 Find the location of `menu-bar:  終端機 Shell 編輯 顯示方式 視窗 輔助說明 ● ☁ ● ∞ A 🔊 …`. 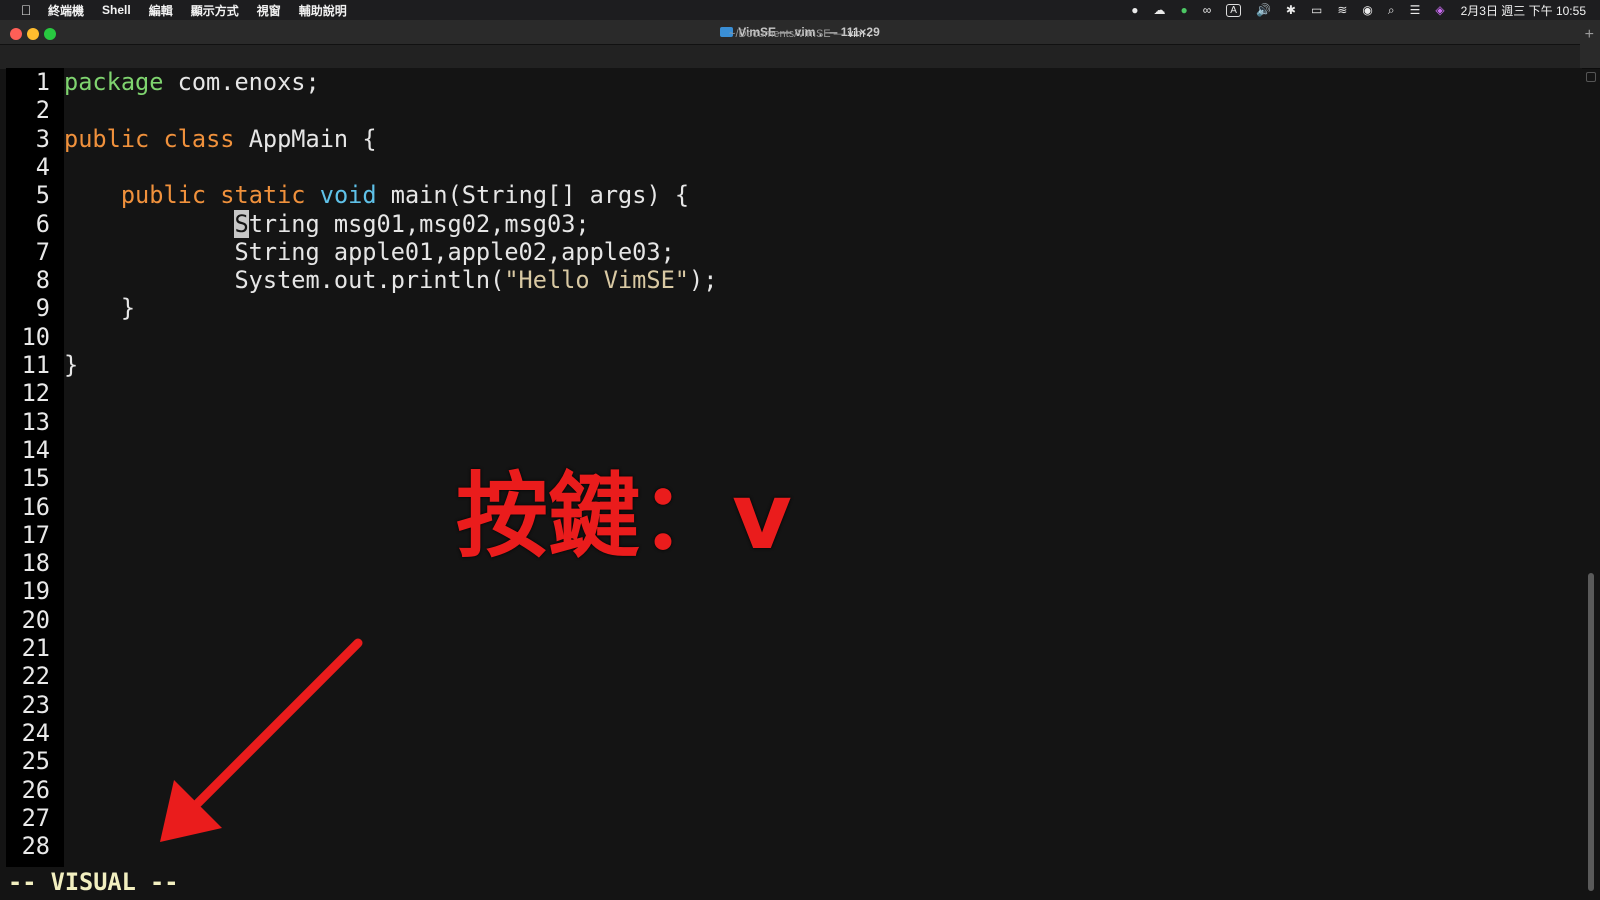

menu-bar:  終端機 Shell 編輯 顯示方式 視窗 輔助說明 ● ☁ ● ∞ A 🔊 … is located at coordinates (800, 10).